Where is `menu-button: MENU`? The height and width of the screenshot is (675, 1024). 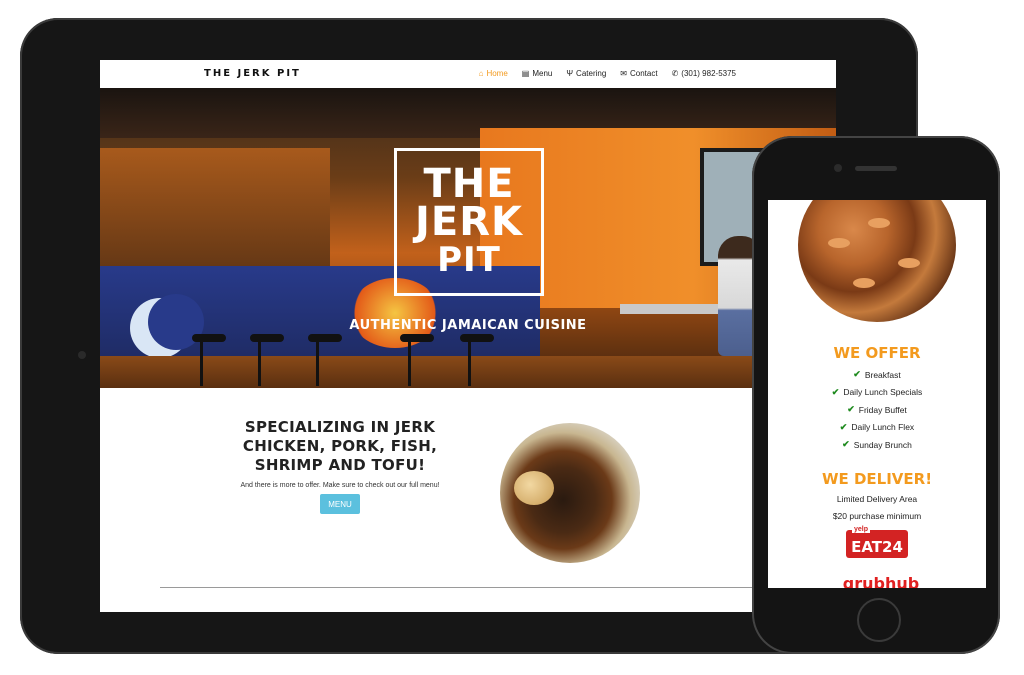
menu-button: MENU is located at coordinates (340, 504).